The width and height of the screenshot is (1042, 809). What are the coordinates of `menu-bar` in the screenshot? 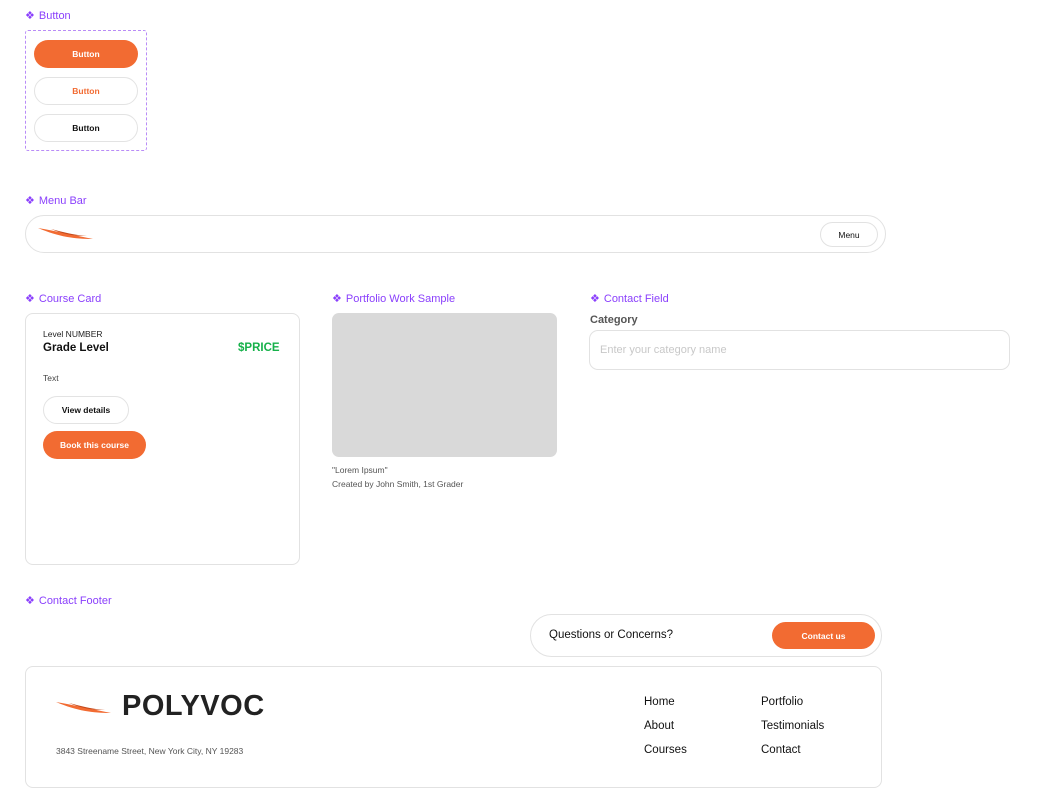 It's located at (455, 234).